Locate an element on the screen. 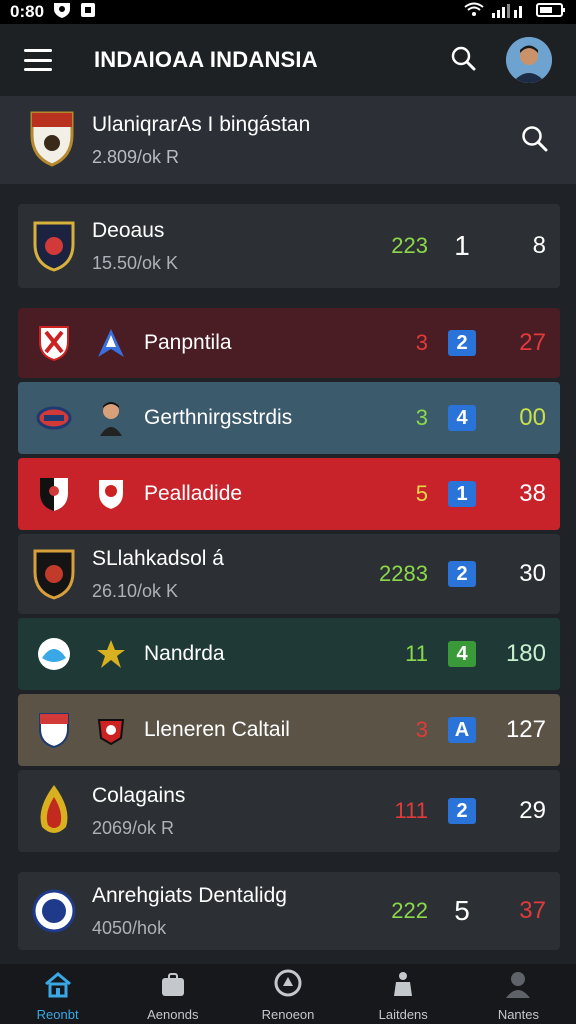  ball-icon is located at coordinates (288, 984).